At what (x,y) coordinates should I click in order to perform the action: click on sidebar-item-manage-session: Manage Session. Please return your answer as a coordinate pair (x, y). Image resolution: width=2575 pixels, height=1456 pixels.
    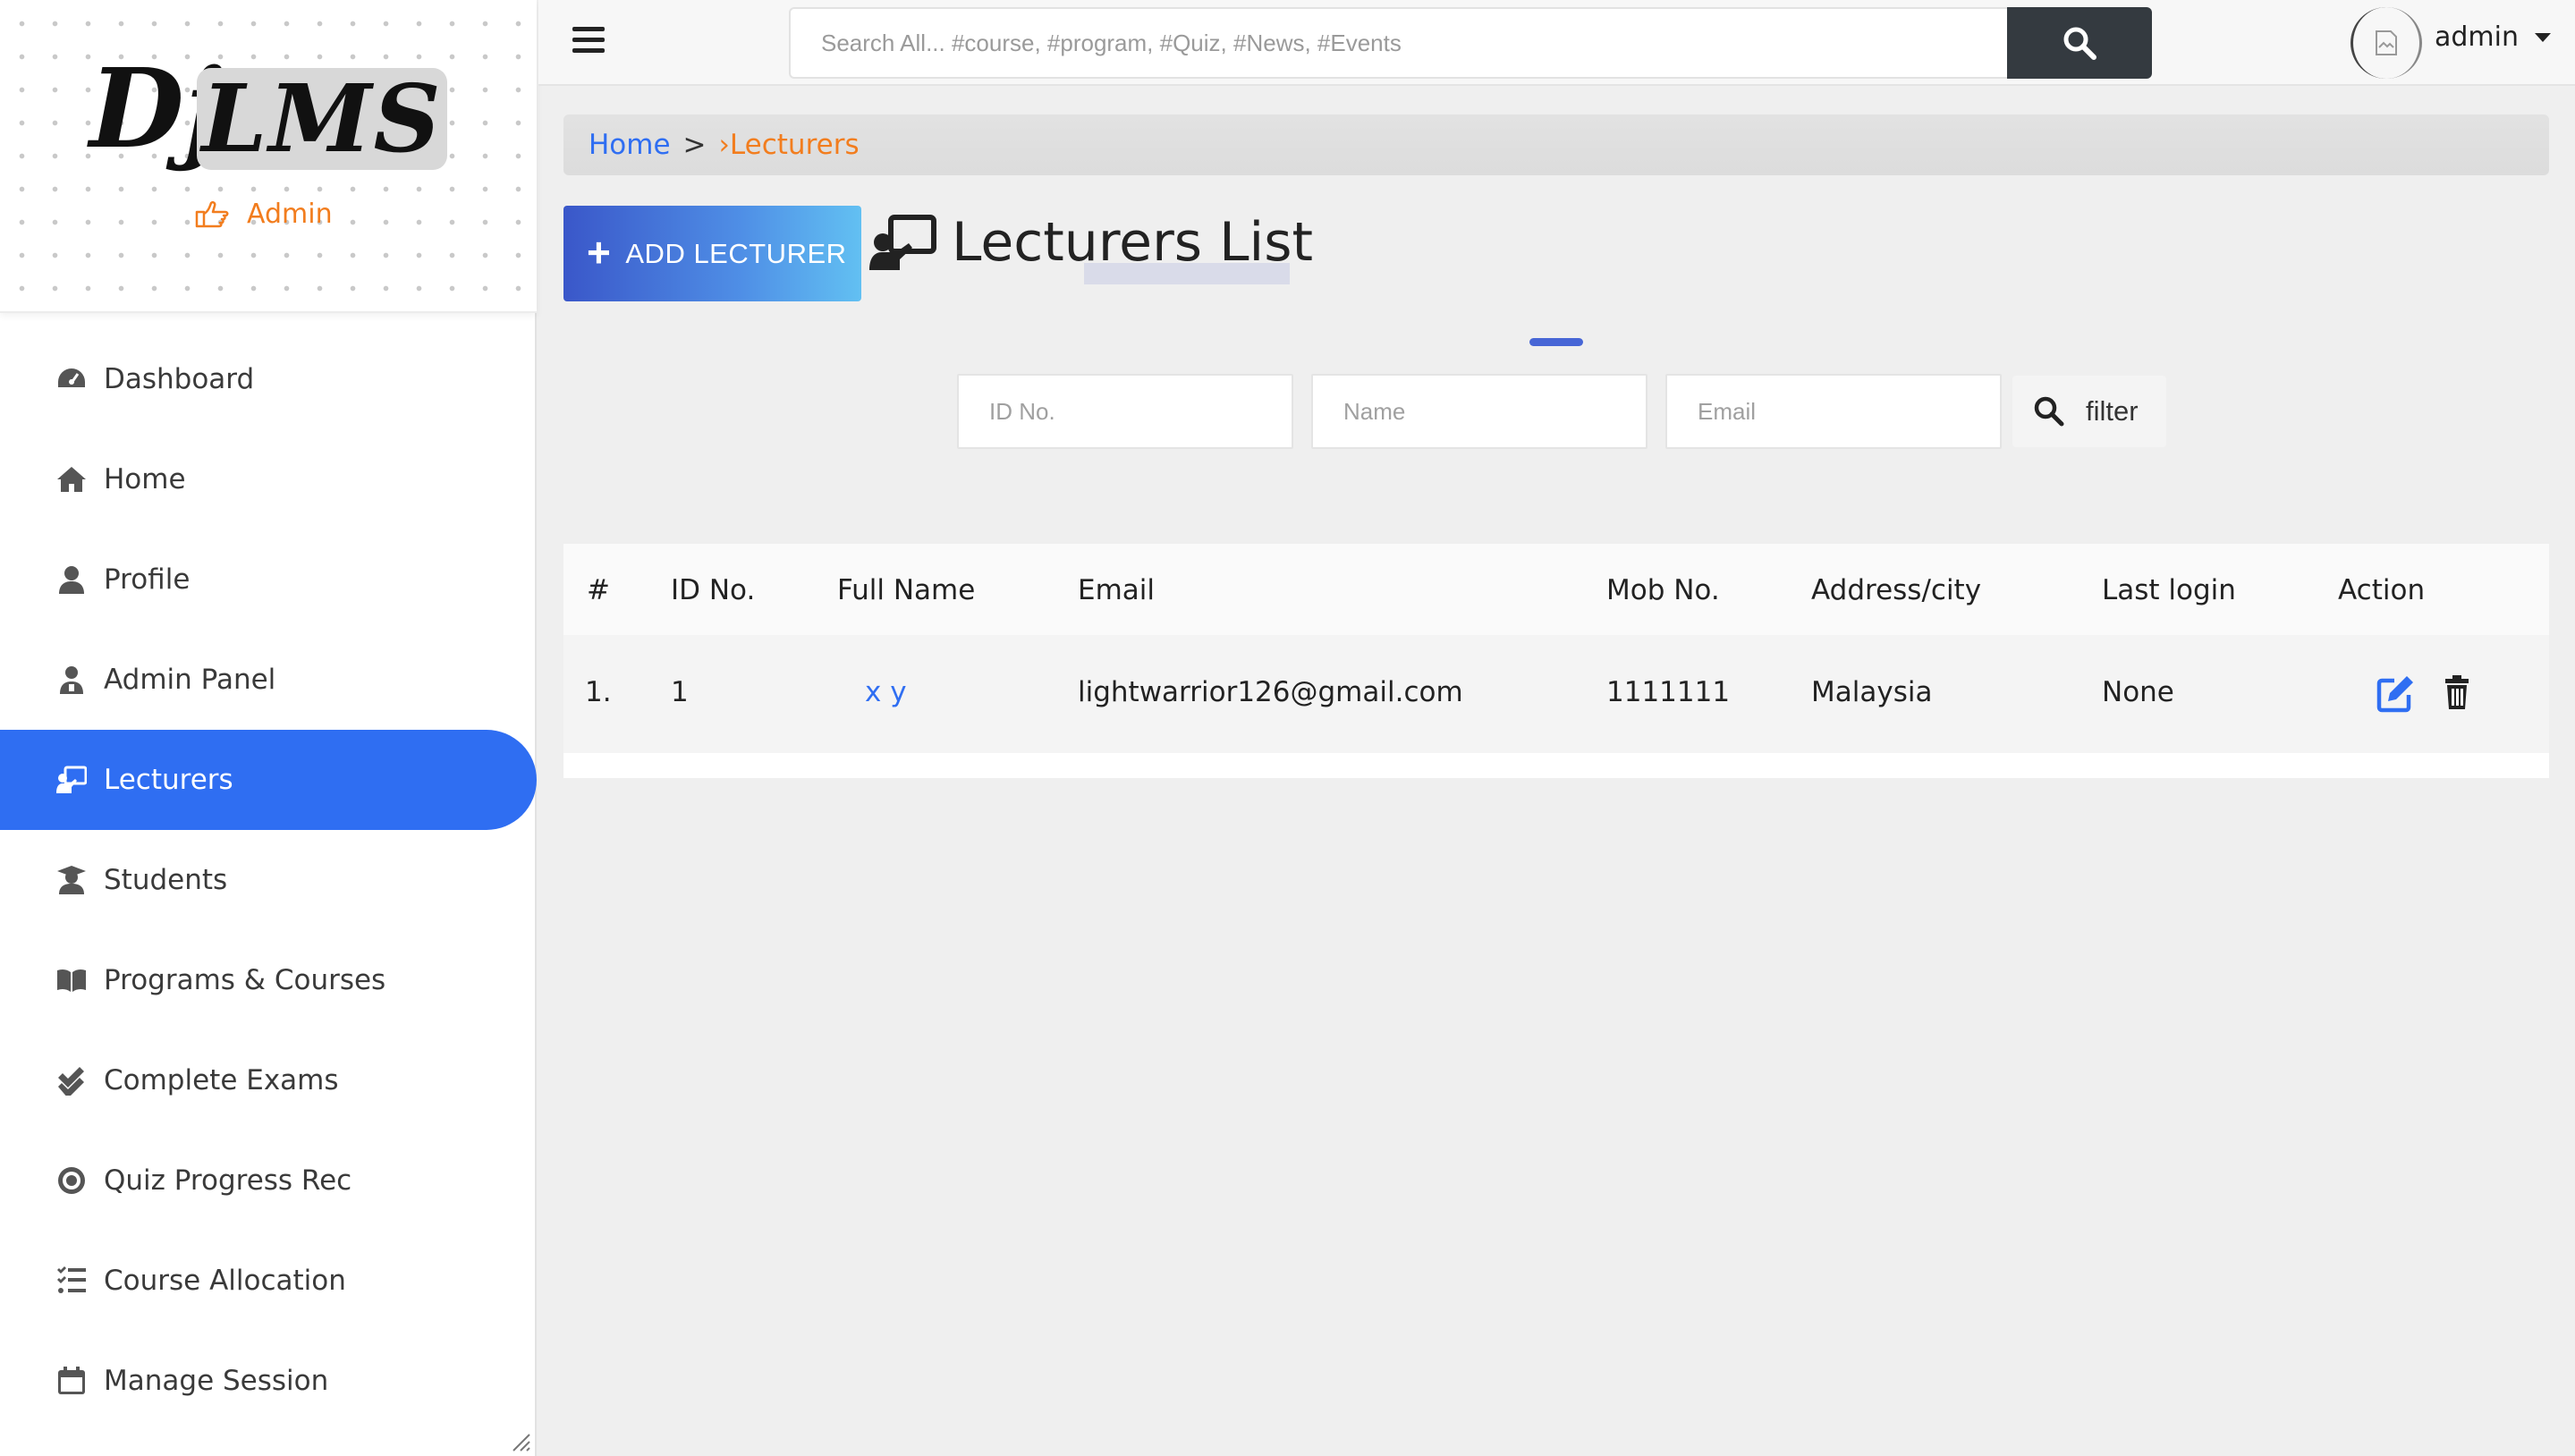
    Looking at the image, I should click on (268, 1381).